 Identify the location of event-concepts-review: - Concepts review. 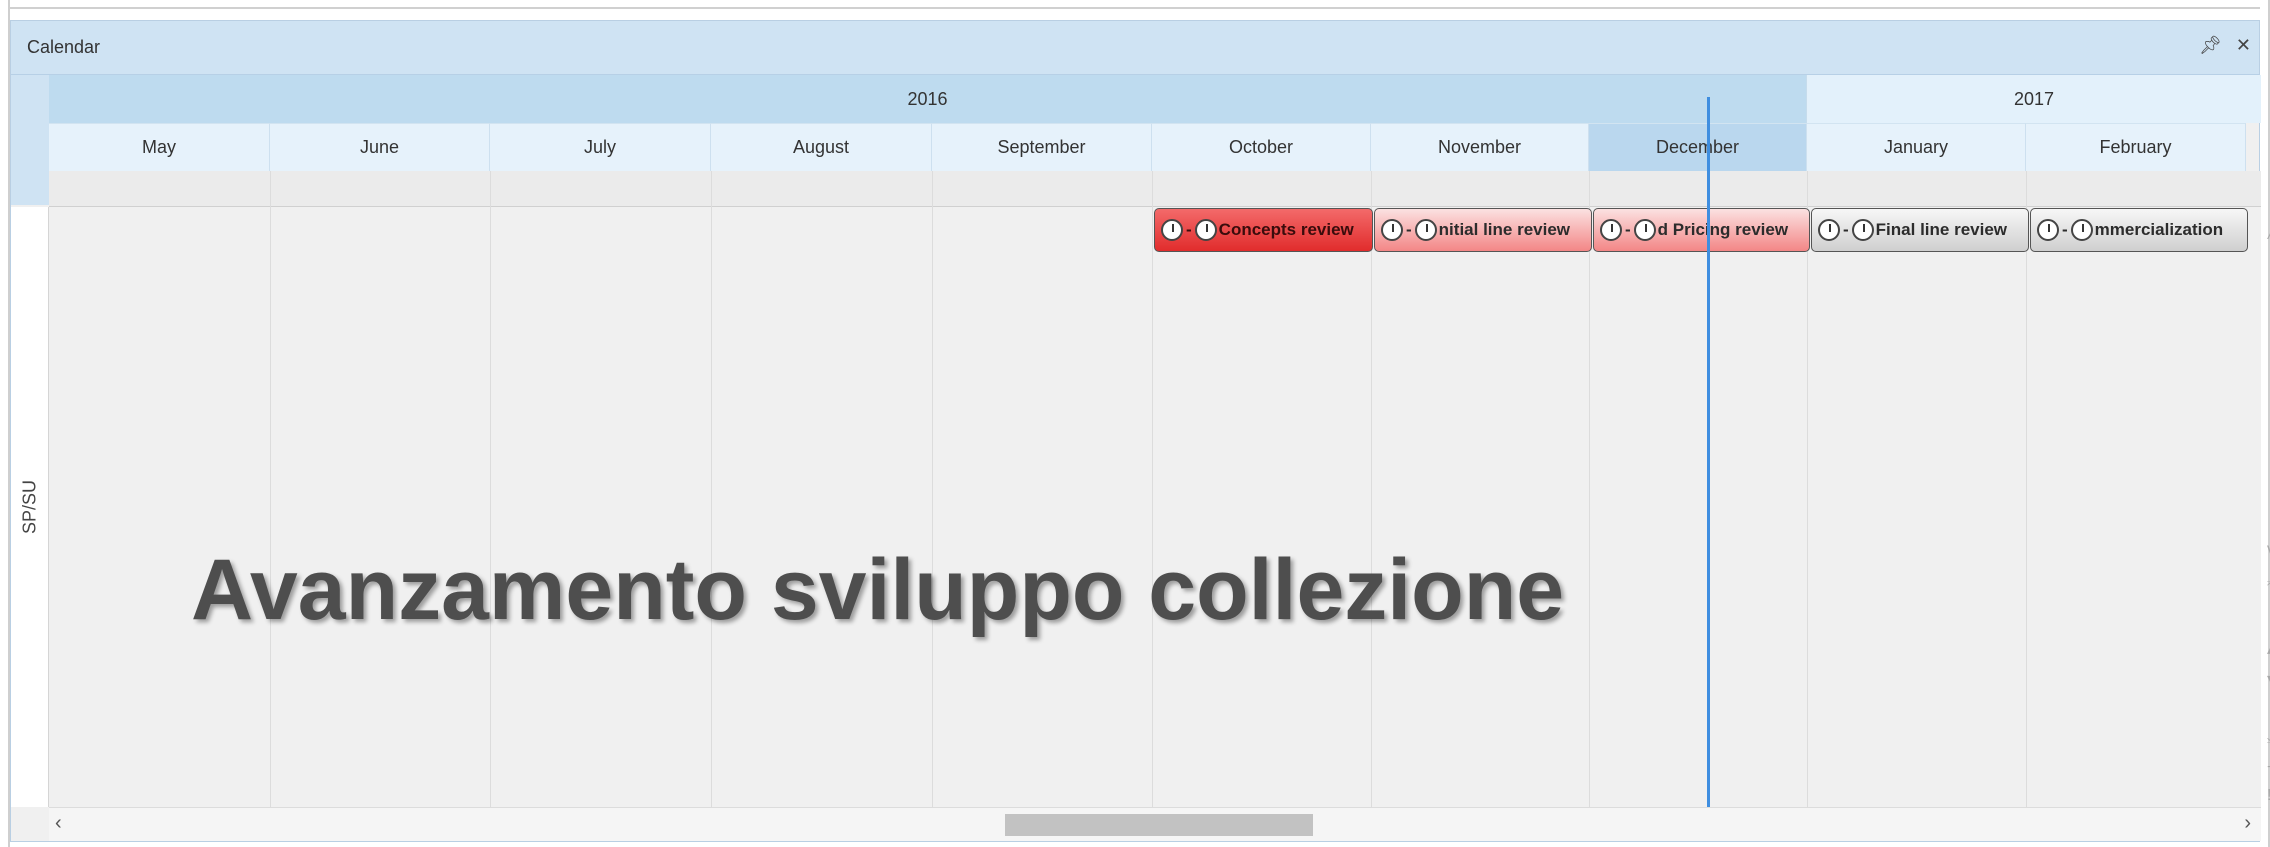
(1263, 230).